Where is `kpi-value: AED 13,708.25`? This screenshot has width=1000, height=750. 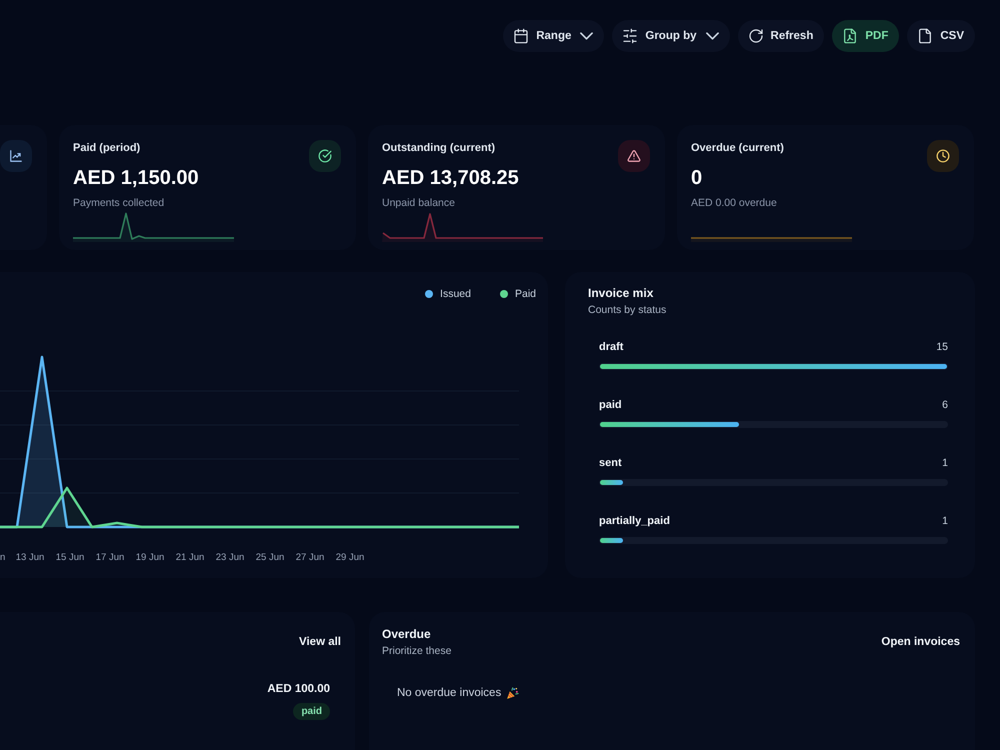 kpi-value: AED 13,708.25 is located at coordinates (450, 178).